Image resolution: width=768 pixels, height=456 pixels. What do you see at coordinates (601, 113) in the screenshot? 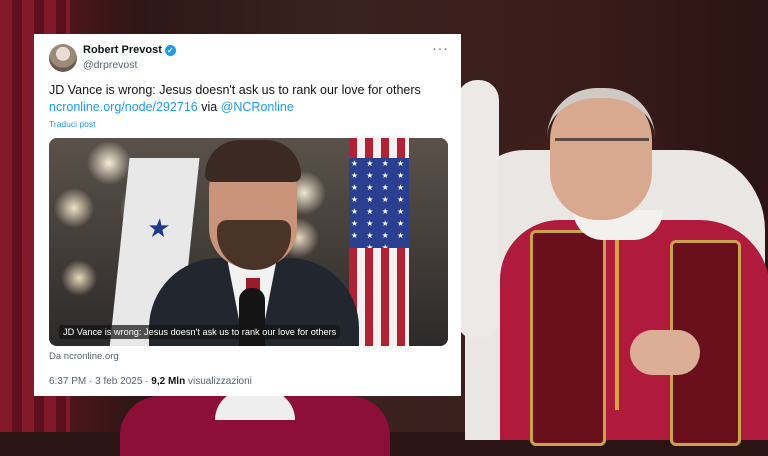
I see `pope-hair` at bounding box center [601, 113].